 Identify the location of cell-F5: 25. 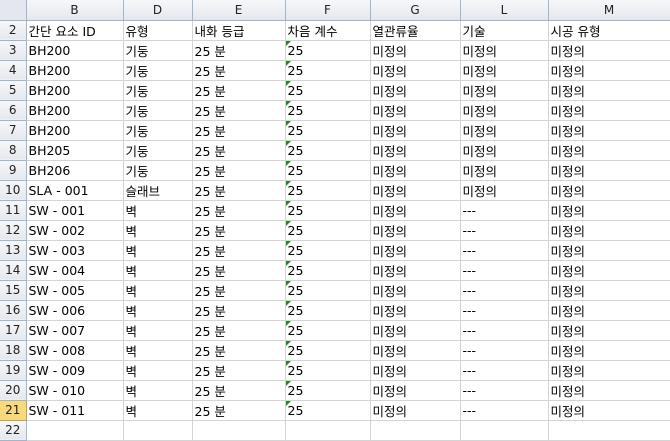
(328, 90).